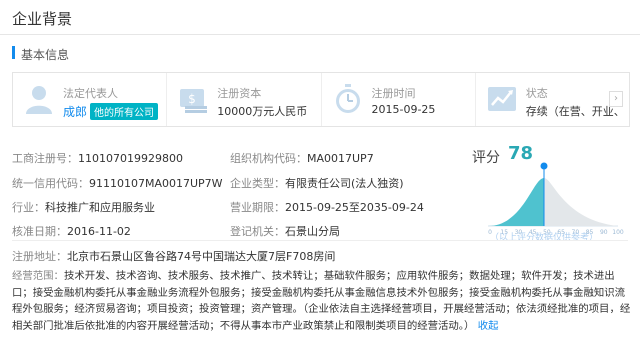 Image resolution: width=640 pixels, height=343 pixels. I want to click on chevron-right-icon: ›, so click(616, 99).